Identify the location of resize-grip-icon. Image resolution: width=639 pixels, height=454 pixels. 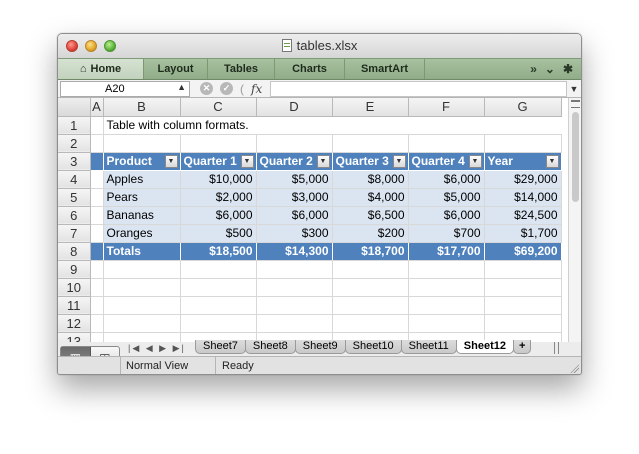
(574, 368).